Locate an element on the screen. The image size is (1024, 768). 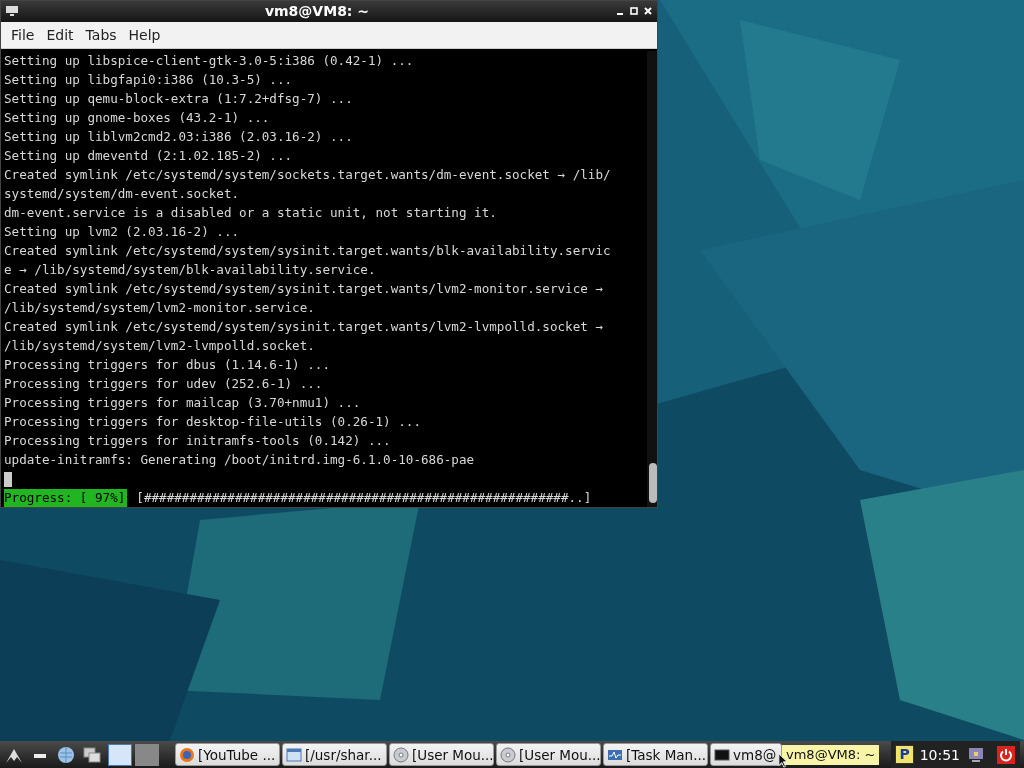
power-icon is located at coordinates (1006, 754).